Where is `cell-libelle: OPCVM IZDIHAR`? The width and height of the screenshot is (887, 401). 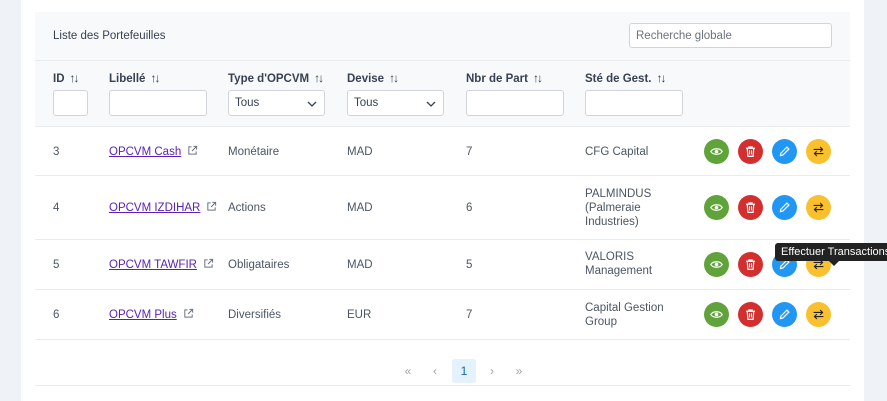 cell-libelle: OPCVM IZDIHAR is located at coordinates (163, 208).